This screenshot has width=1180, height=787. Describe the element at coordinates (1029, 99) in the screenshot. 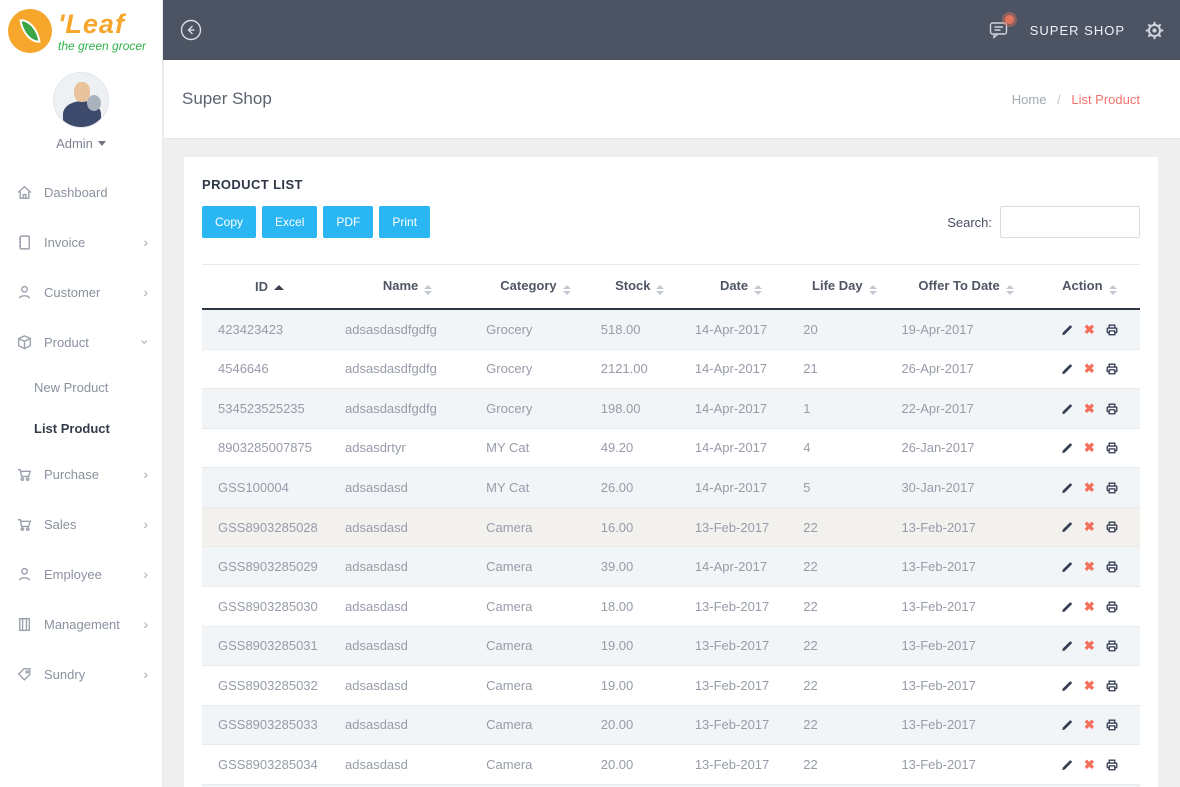

I see `breadcrumb-home-link: Home` at that location.